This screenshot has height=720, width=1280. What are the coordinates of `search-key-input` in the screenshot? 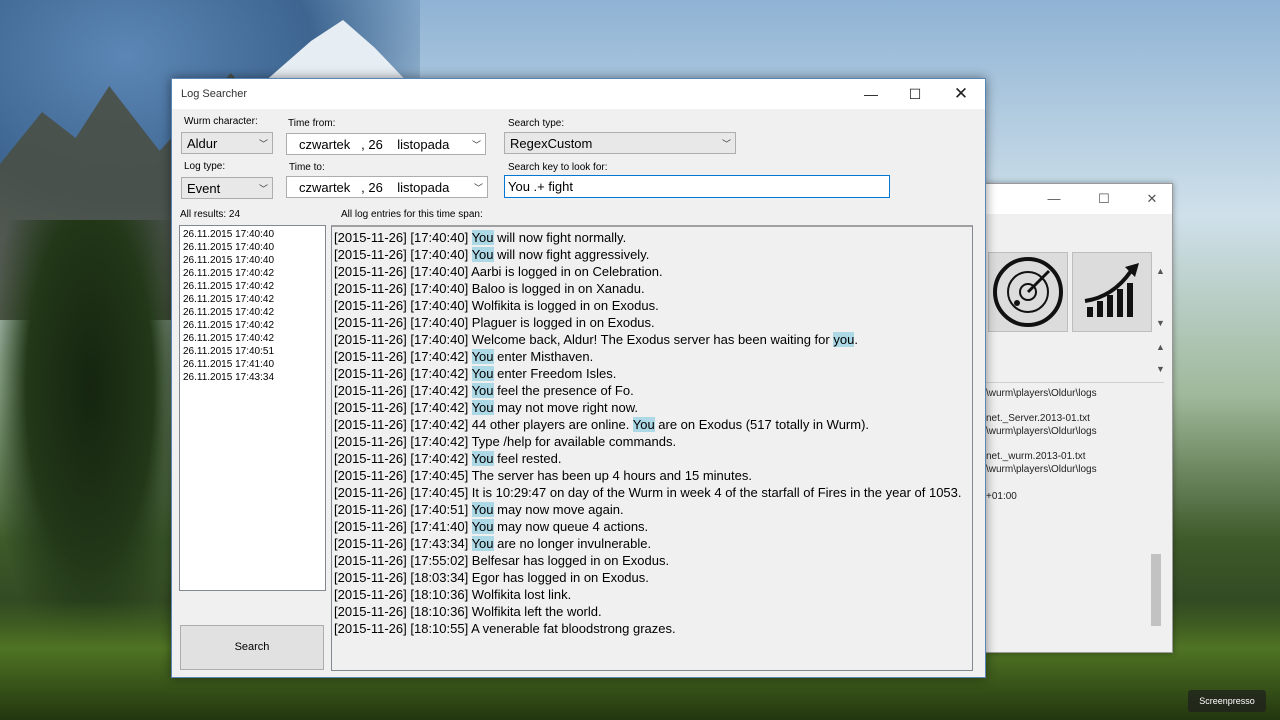 It's located at (693, 186).